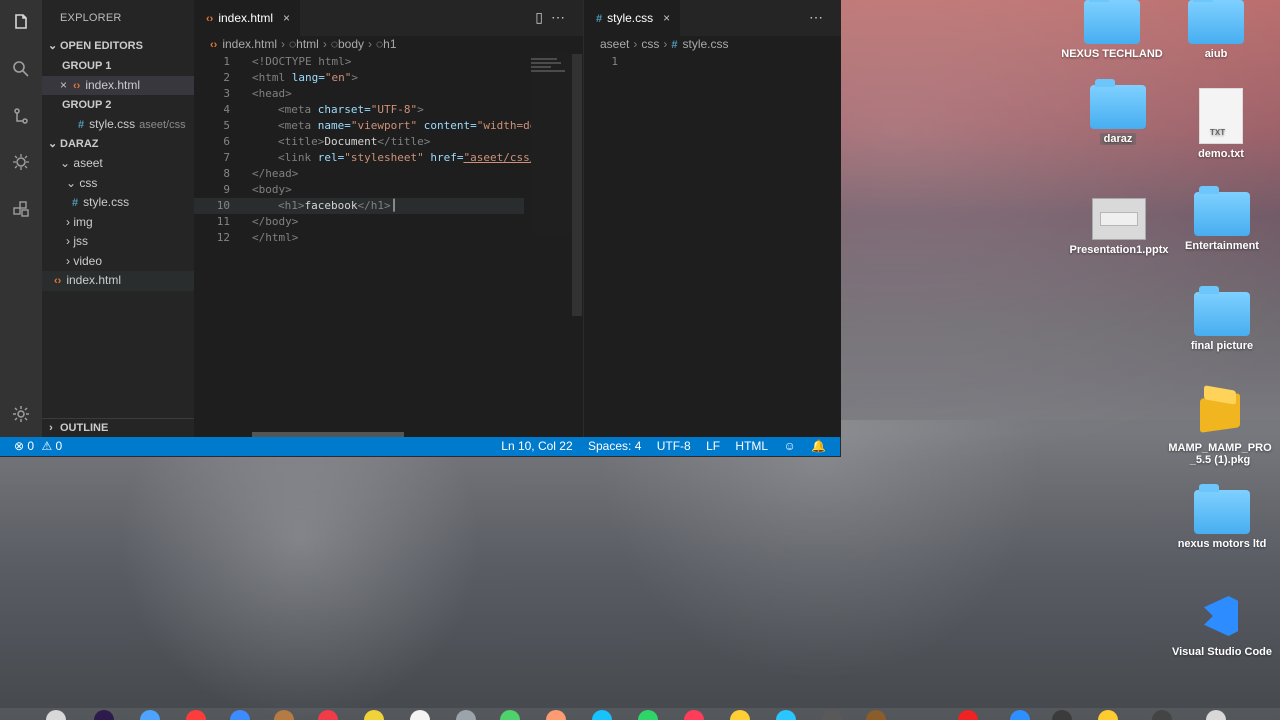 The image size is (1280, 720). What do you see at coordinates (223, 205) in the screenshot?
I see `line-number: 10` at bounding box center [223, 205].